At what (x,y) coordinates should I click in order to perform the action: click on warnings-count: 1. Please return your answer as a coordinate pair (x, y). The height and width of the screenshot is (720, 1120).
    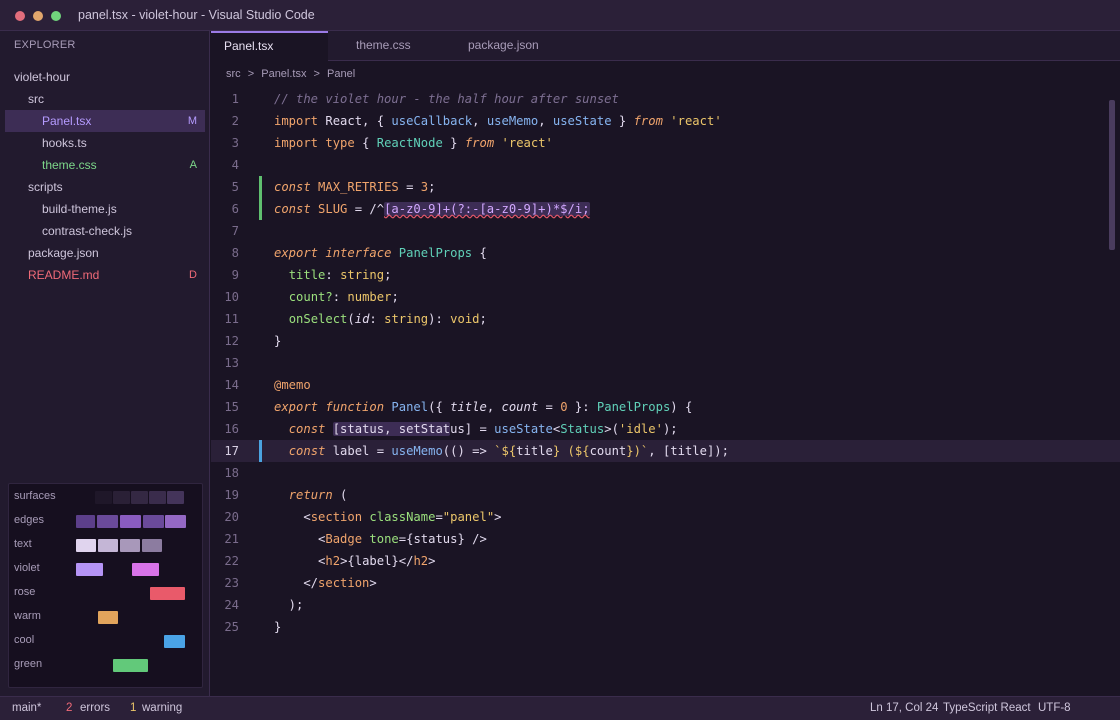
    Looking at the image, I should click on (133, 708).